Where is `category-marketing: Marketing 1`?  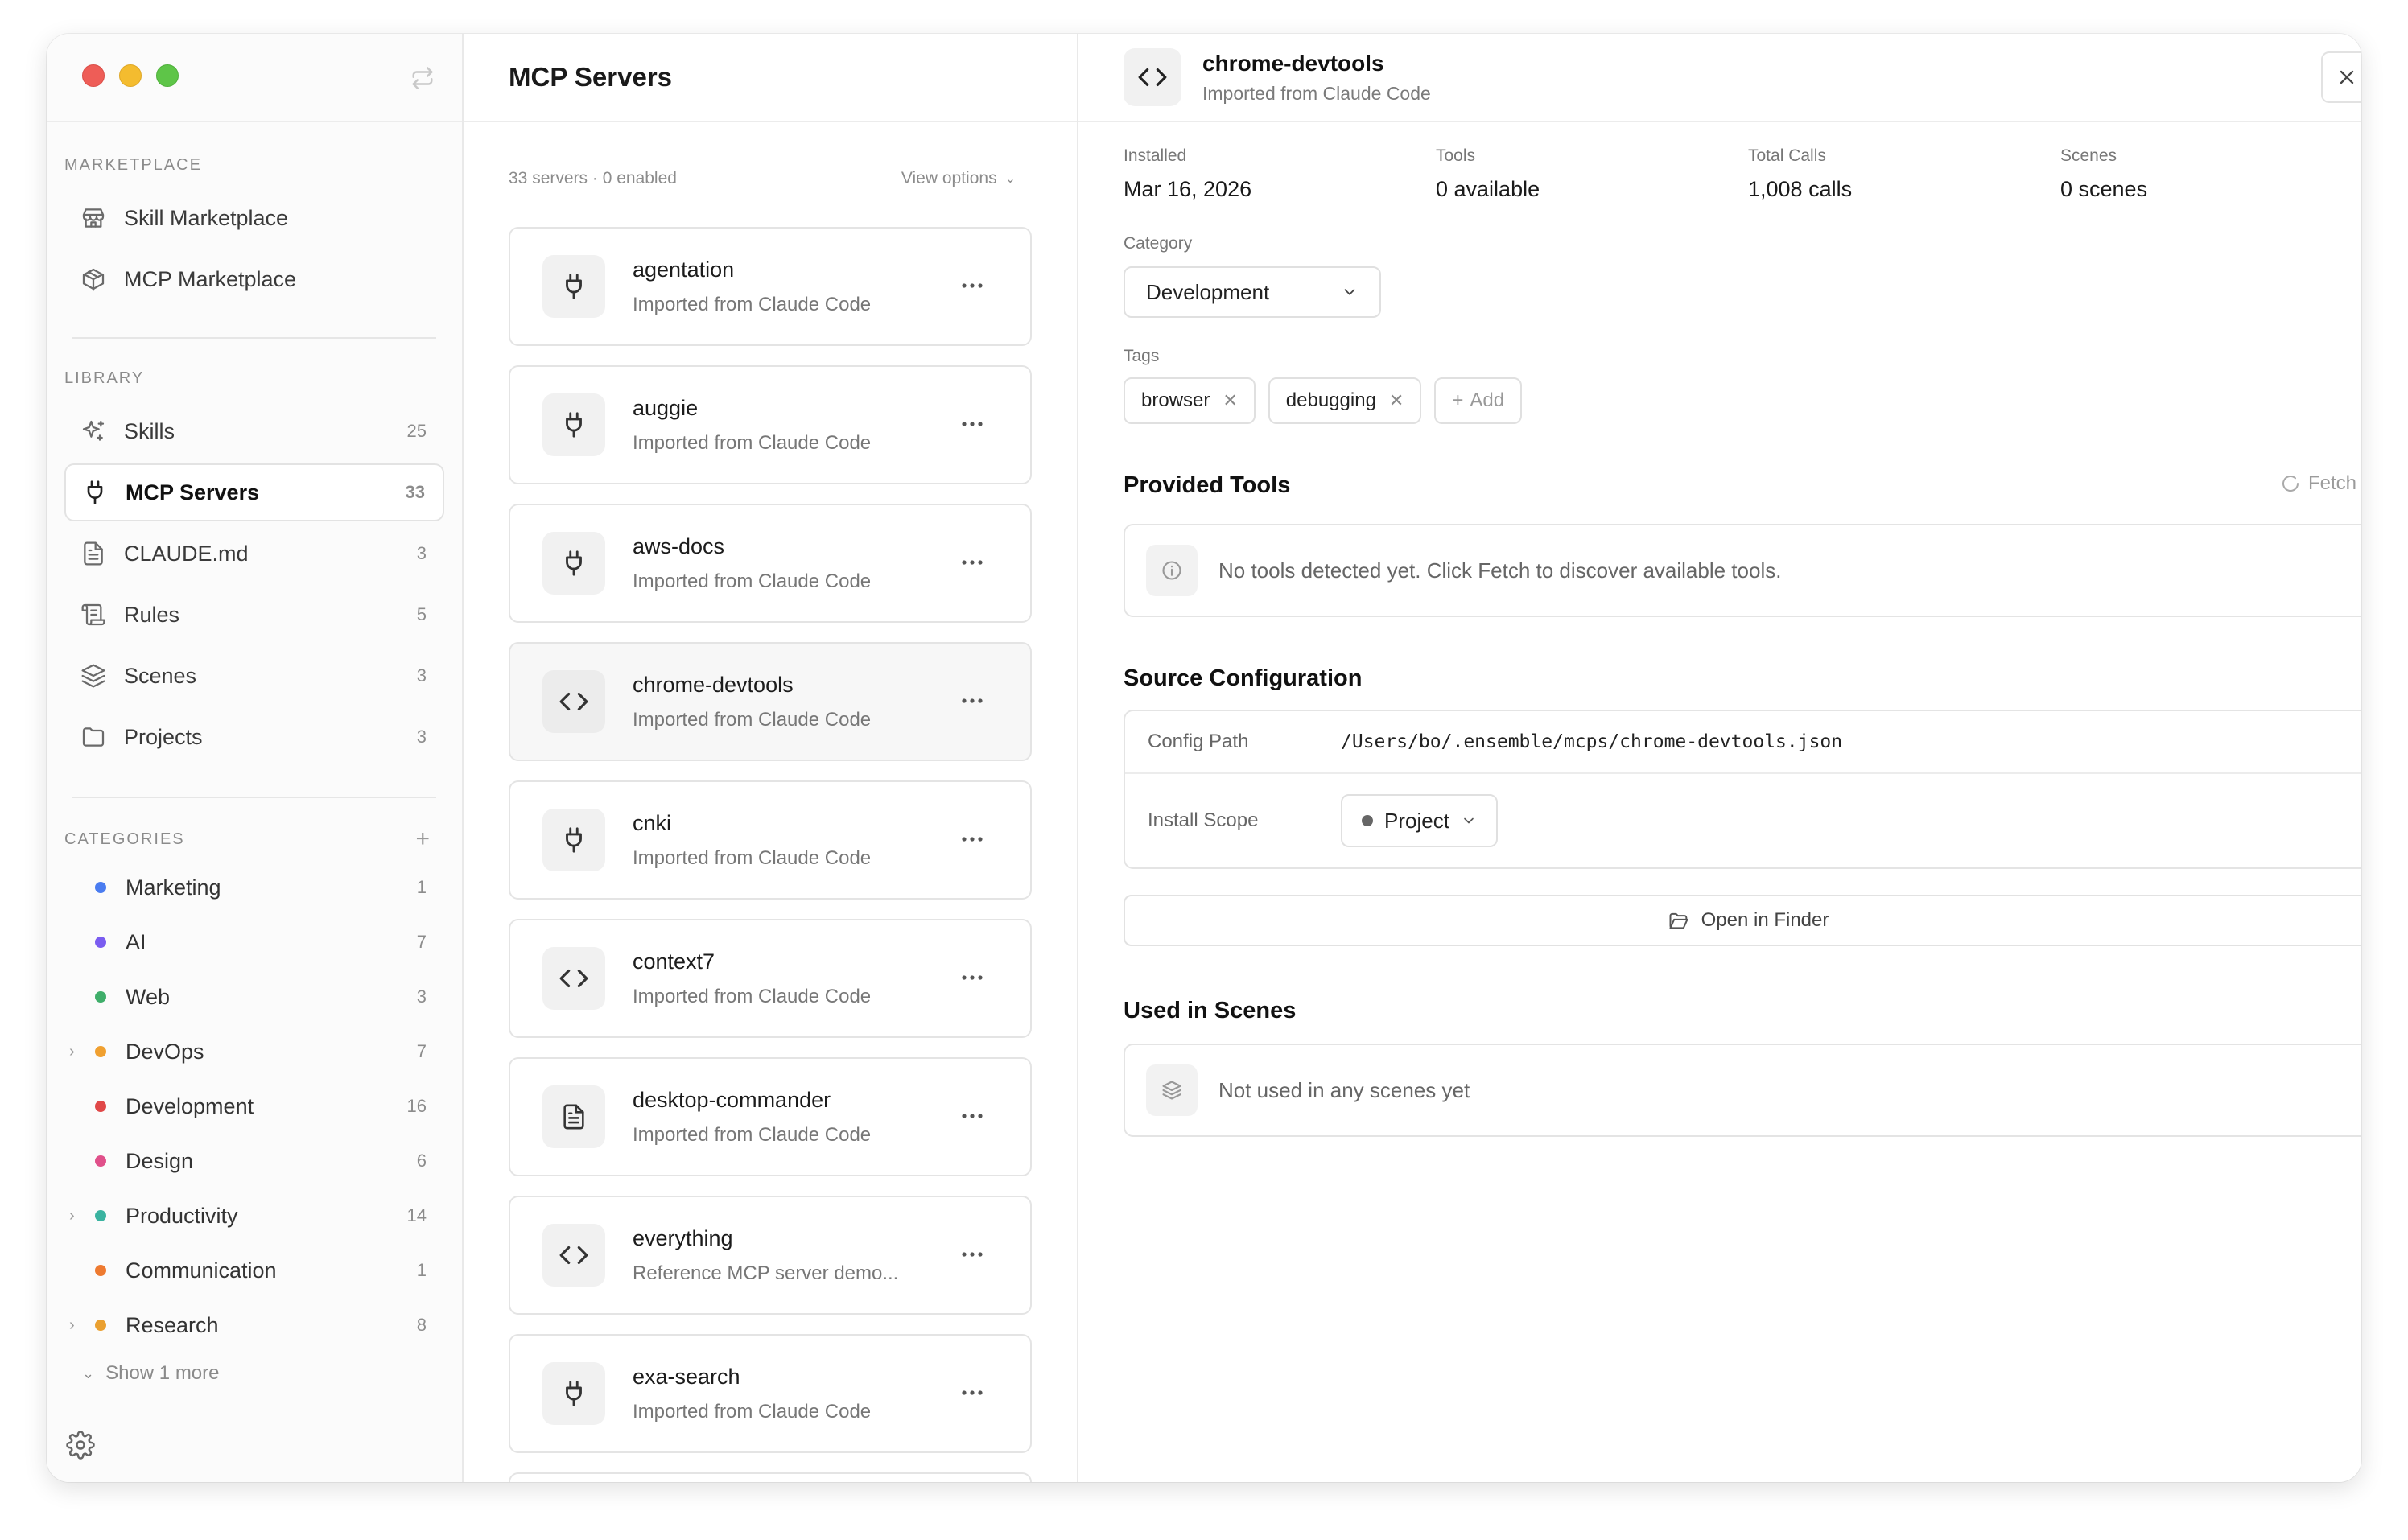 category-marketing: Marketing 1 is located at coordinates (254, 887).